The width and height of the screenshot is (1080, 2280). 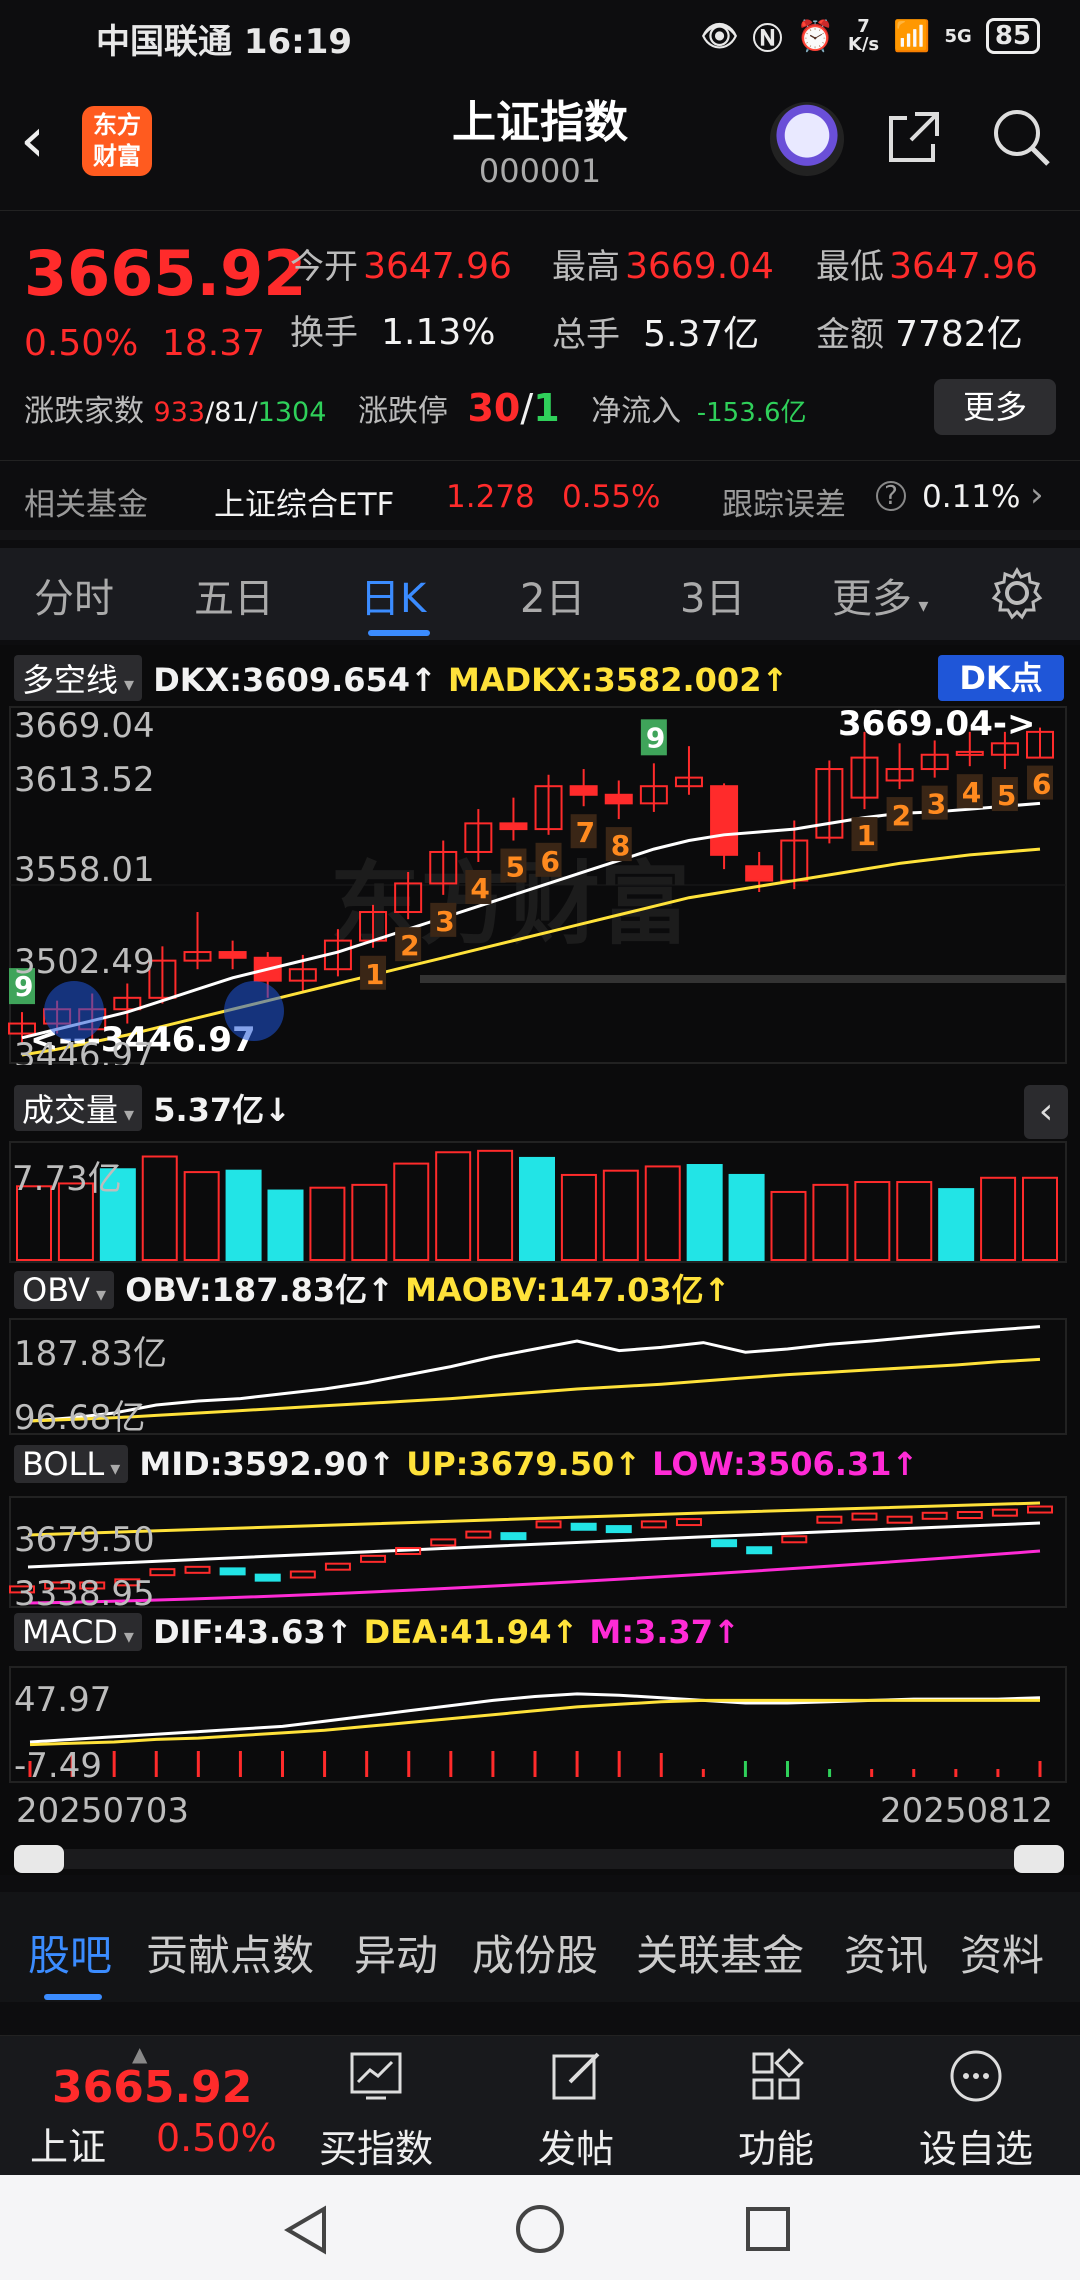 I want to click on carrier-time: 中国联通 16:19, so click(x=224, y=42).